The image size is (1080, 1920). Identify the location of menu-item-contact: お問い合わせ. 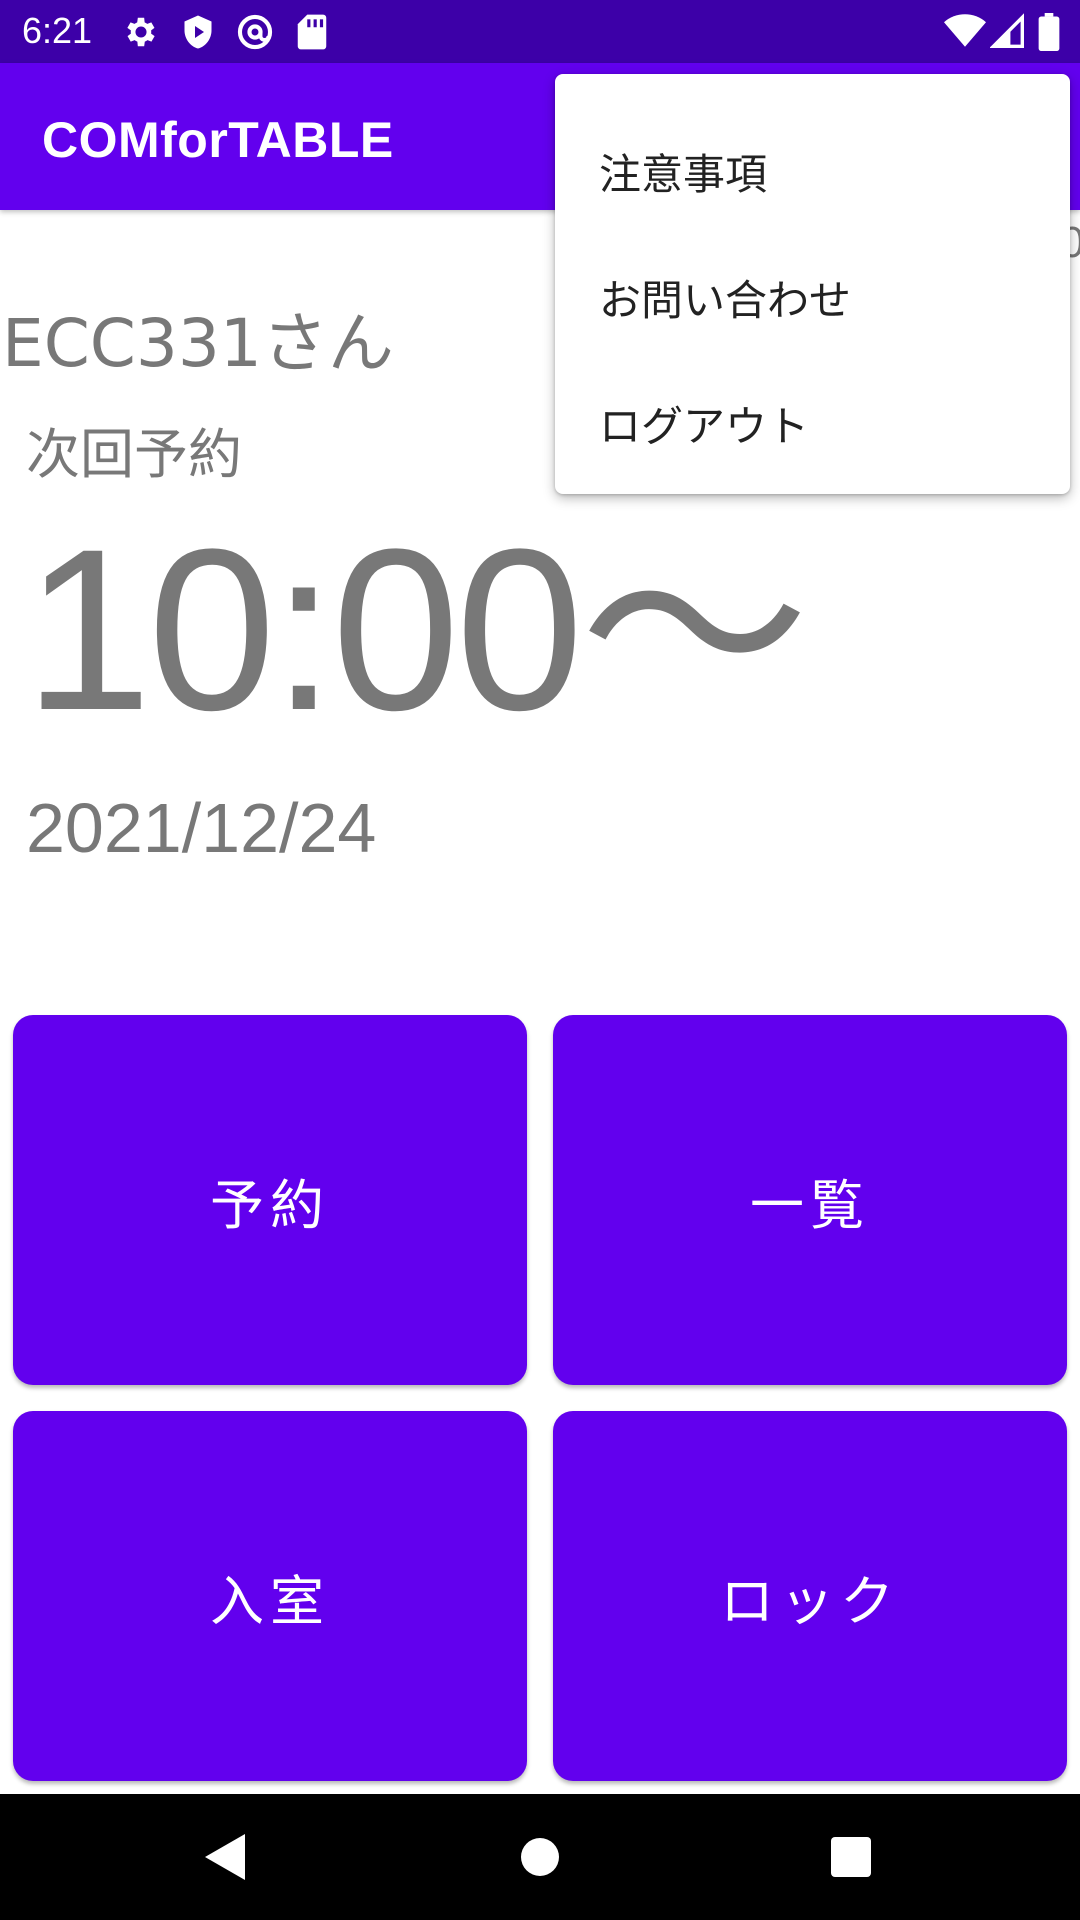
(812, 297).